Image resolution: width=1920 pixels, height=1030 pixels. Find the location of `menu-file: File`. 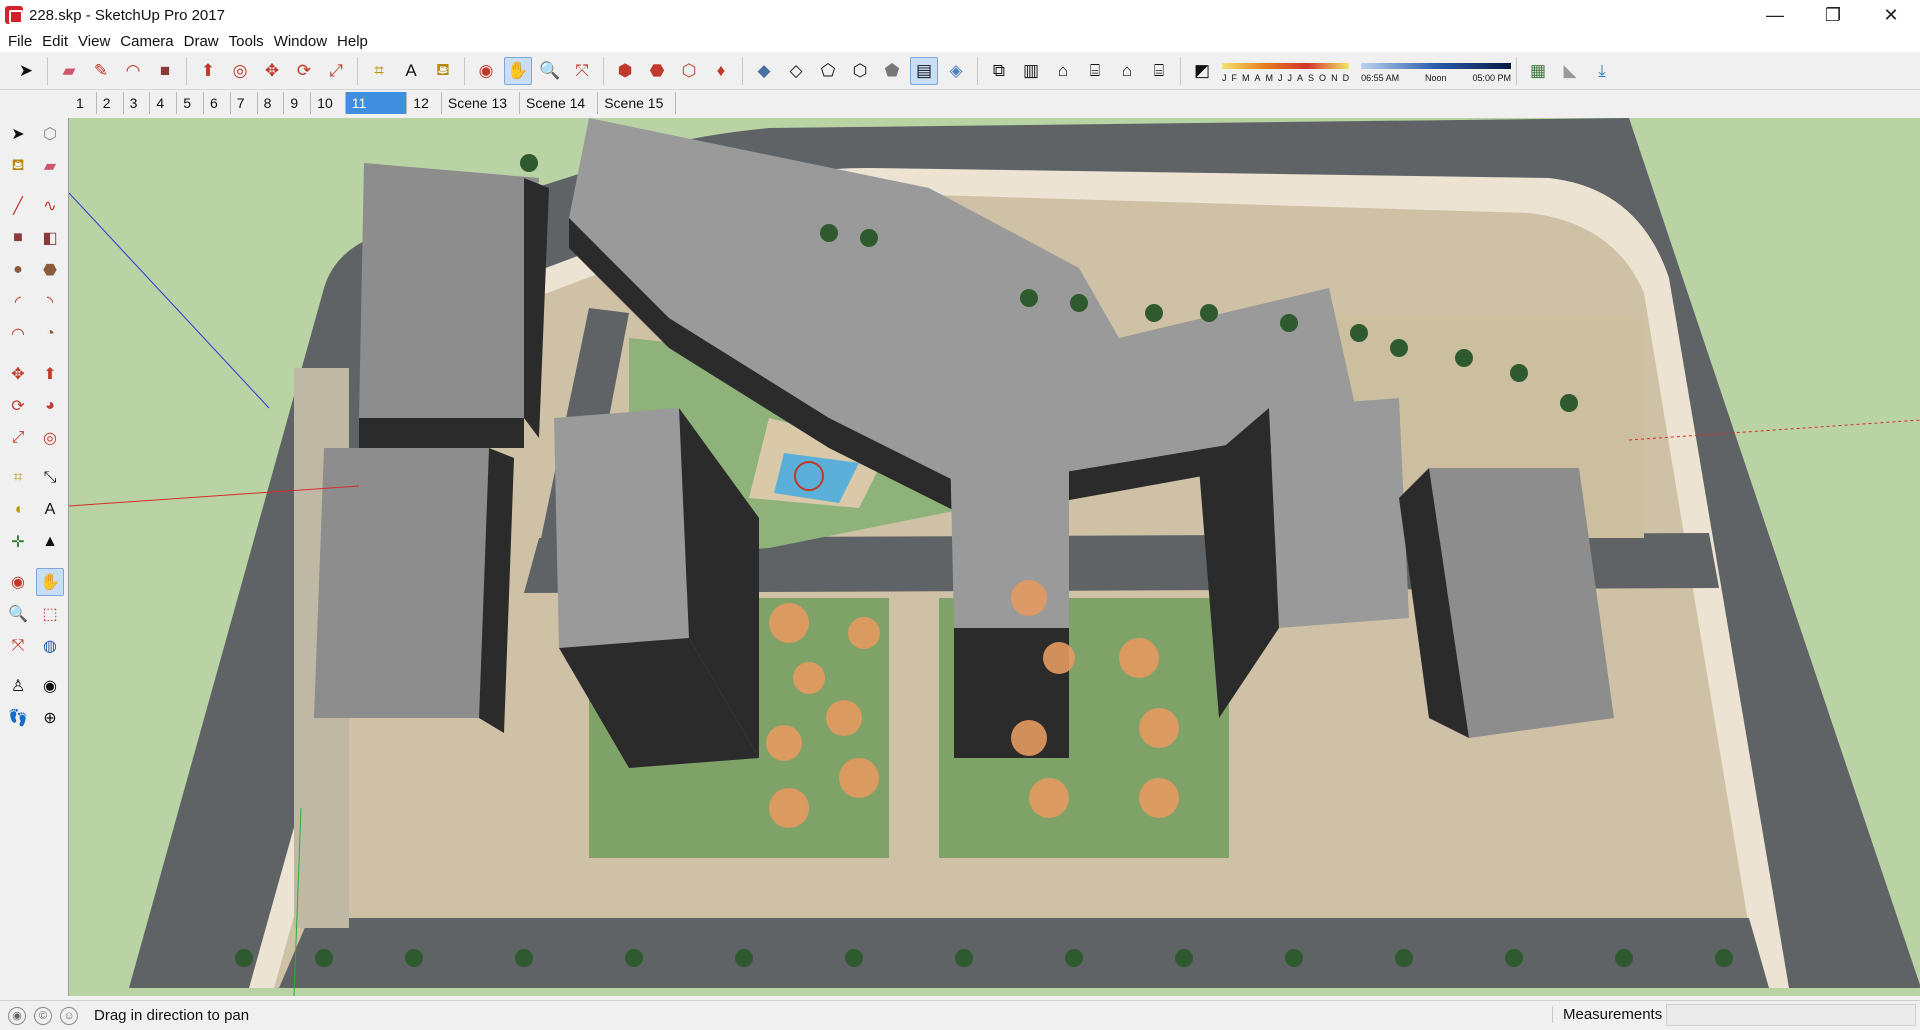

menu-file: File is located at coordinates (23, 41).